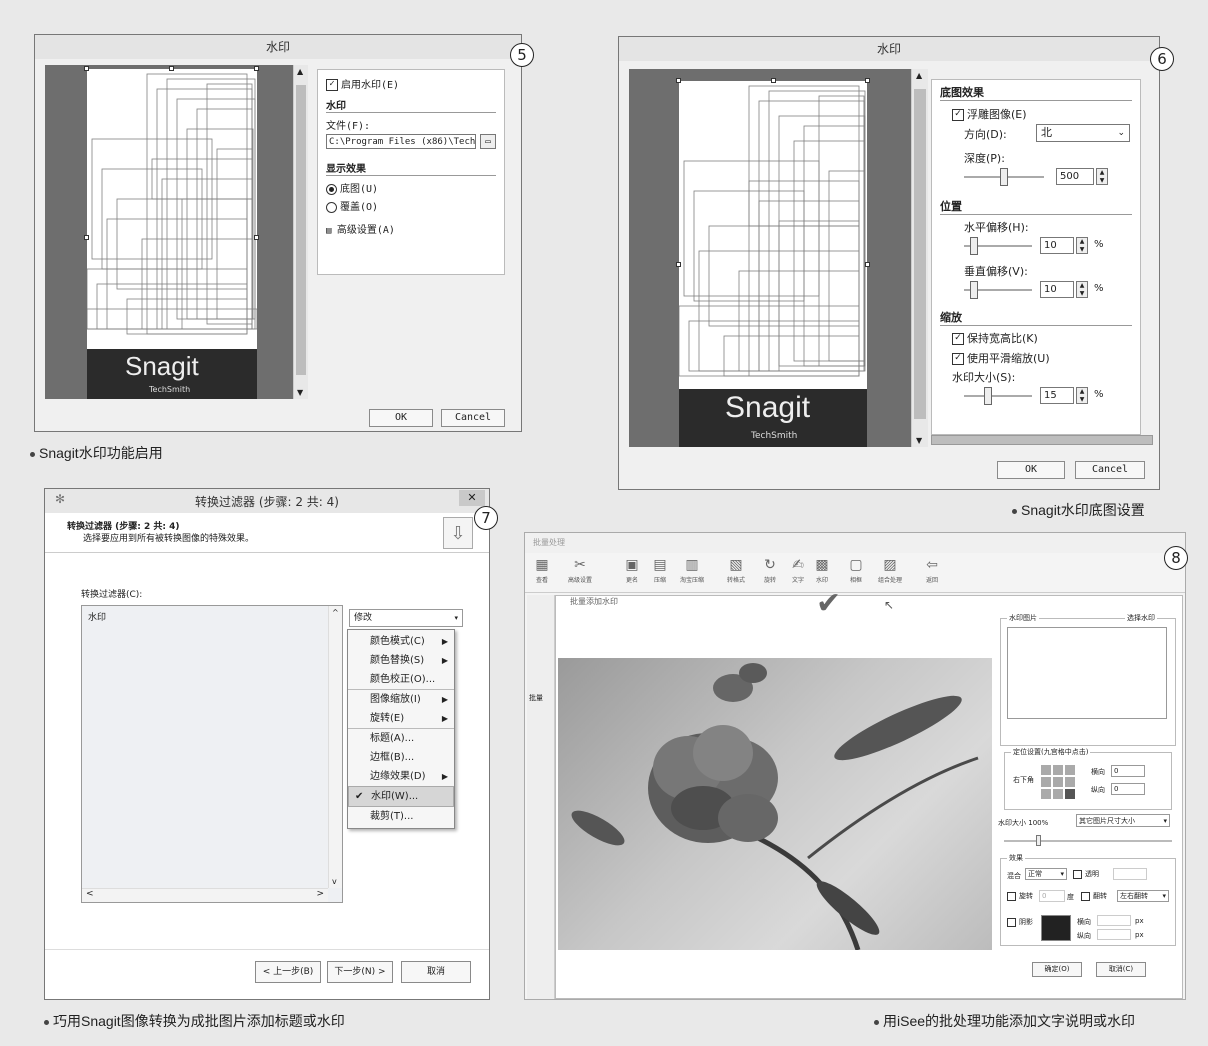 The width and height of the screenshot is (1208, 1046). Describe the element at coordinates (1114, 920) in the screenshot. I see `shadow-h-input` at that location.